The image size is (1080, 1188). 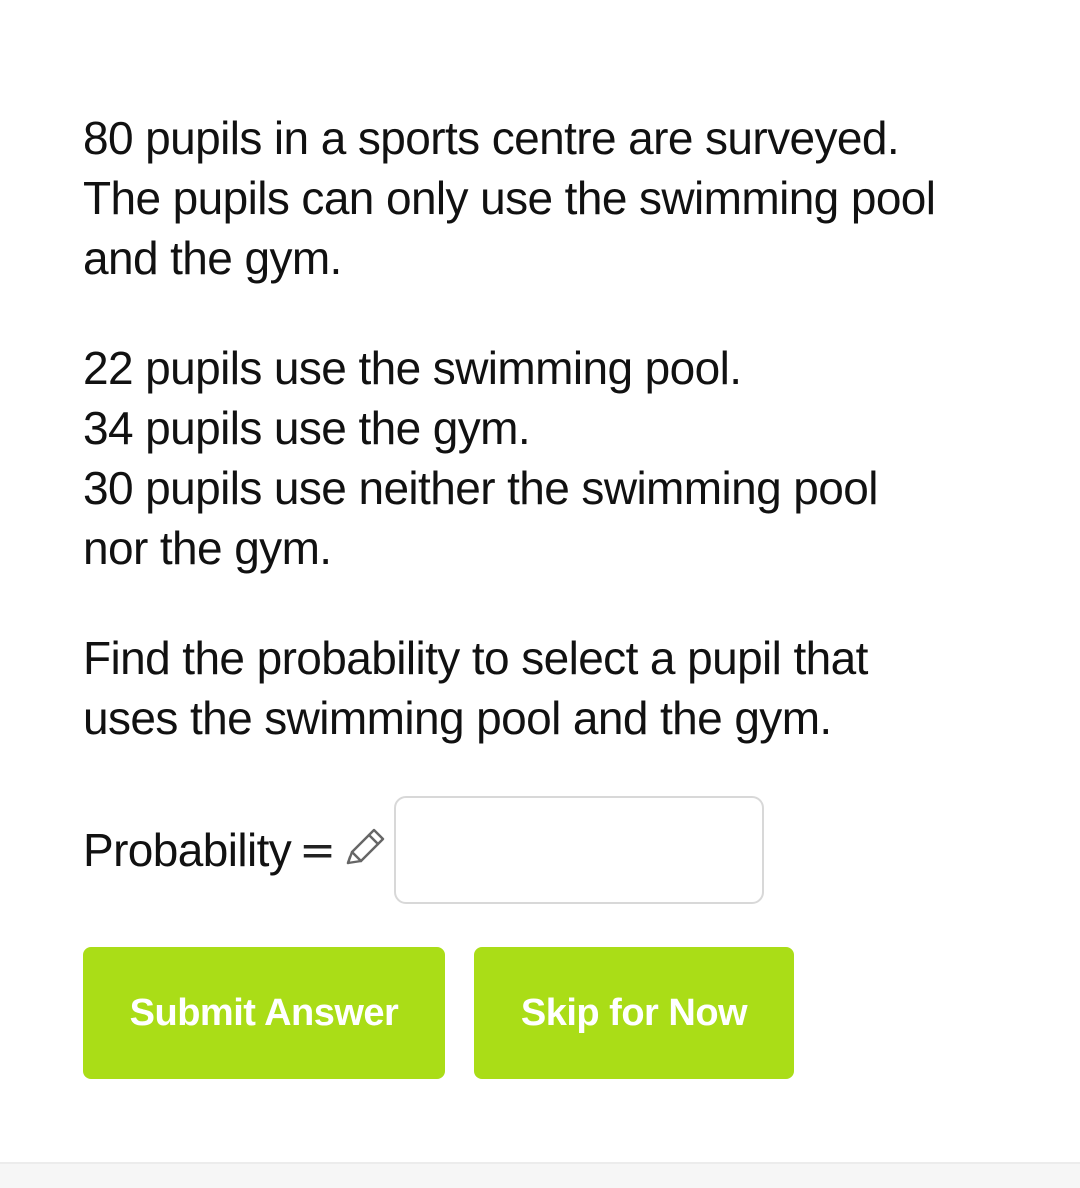 I want to click on skip-for-now-button: Skip for Now, so click(x=634, y=1013).